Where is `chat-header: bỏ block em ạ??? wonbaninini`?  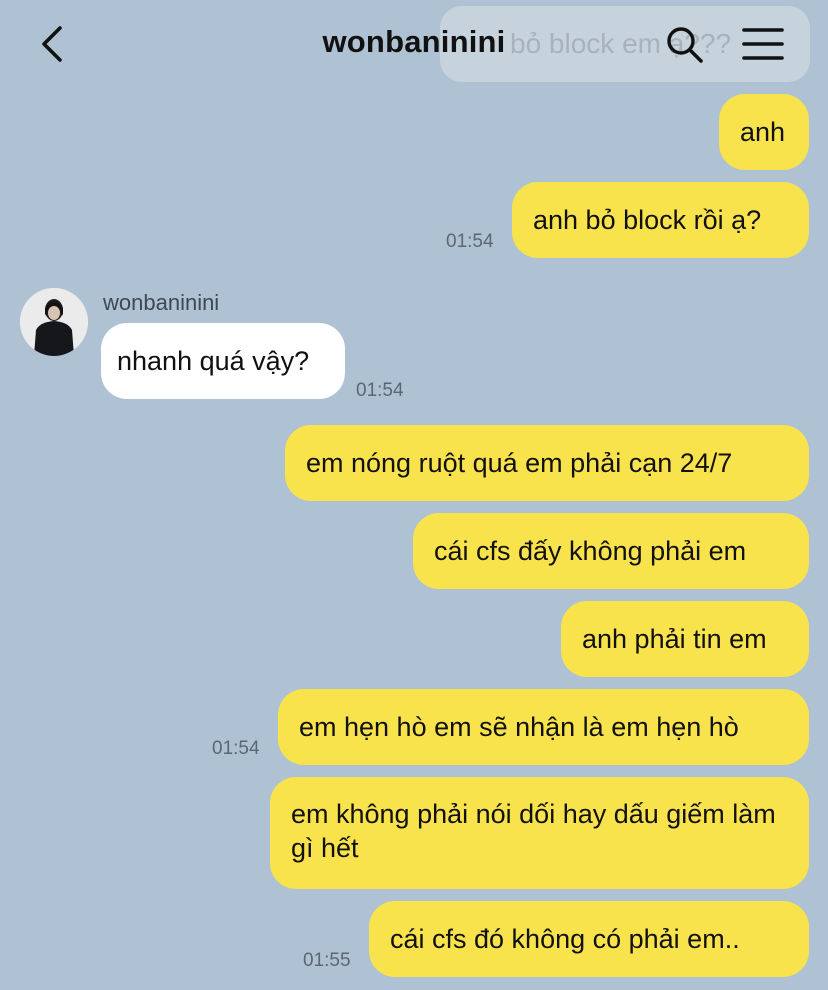
chat-header: bỏ block em ạ??? wonbaninini is located at coordinates (414, 44).